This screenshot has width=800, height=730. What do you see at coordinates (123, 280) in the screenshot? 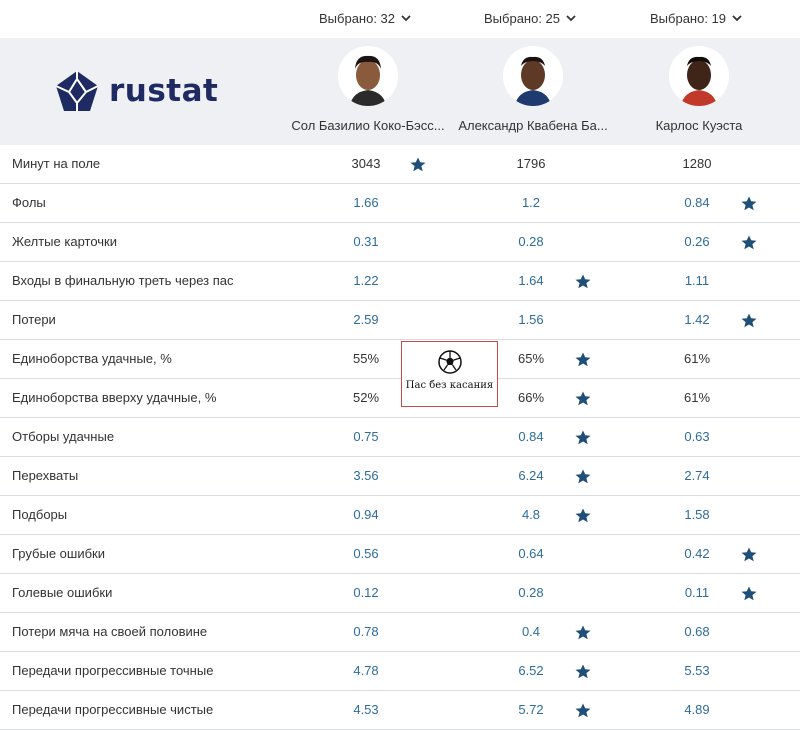
I see `stat-label: Входы в финальную треть через пас` at bounding box center [123, 280].